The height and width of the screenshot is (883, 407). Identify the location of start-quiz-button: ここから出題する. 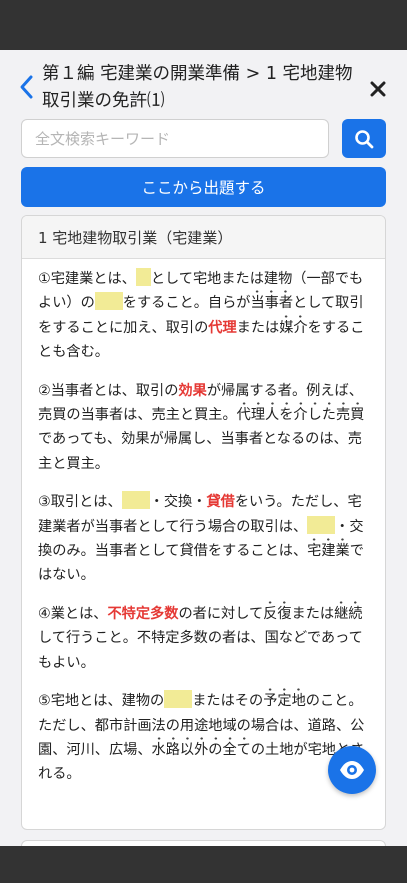
(203, 187).